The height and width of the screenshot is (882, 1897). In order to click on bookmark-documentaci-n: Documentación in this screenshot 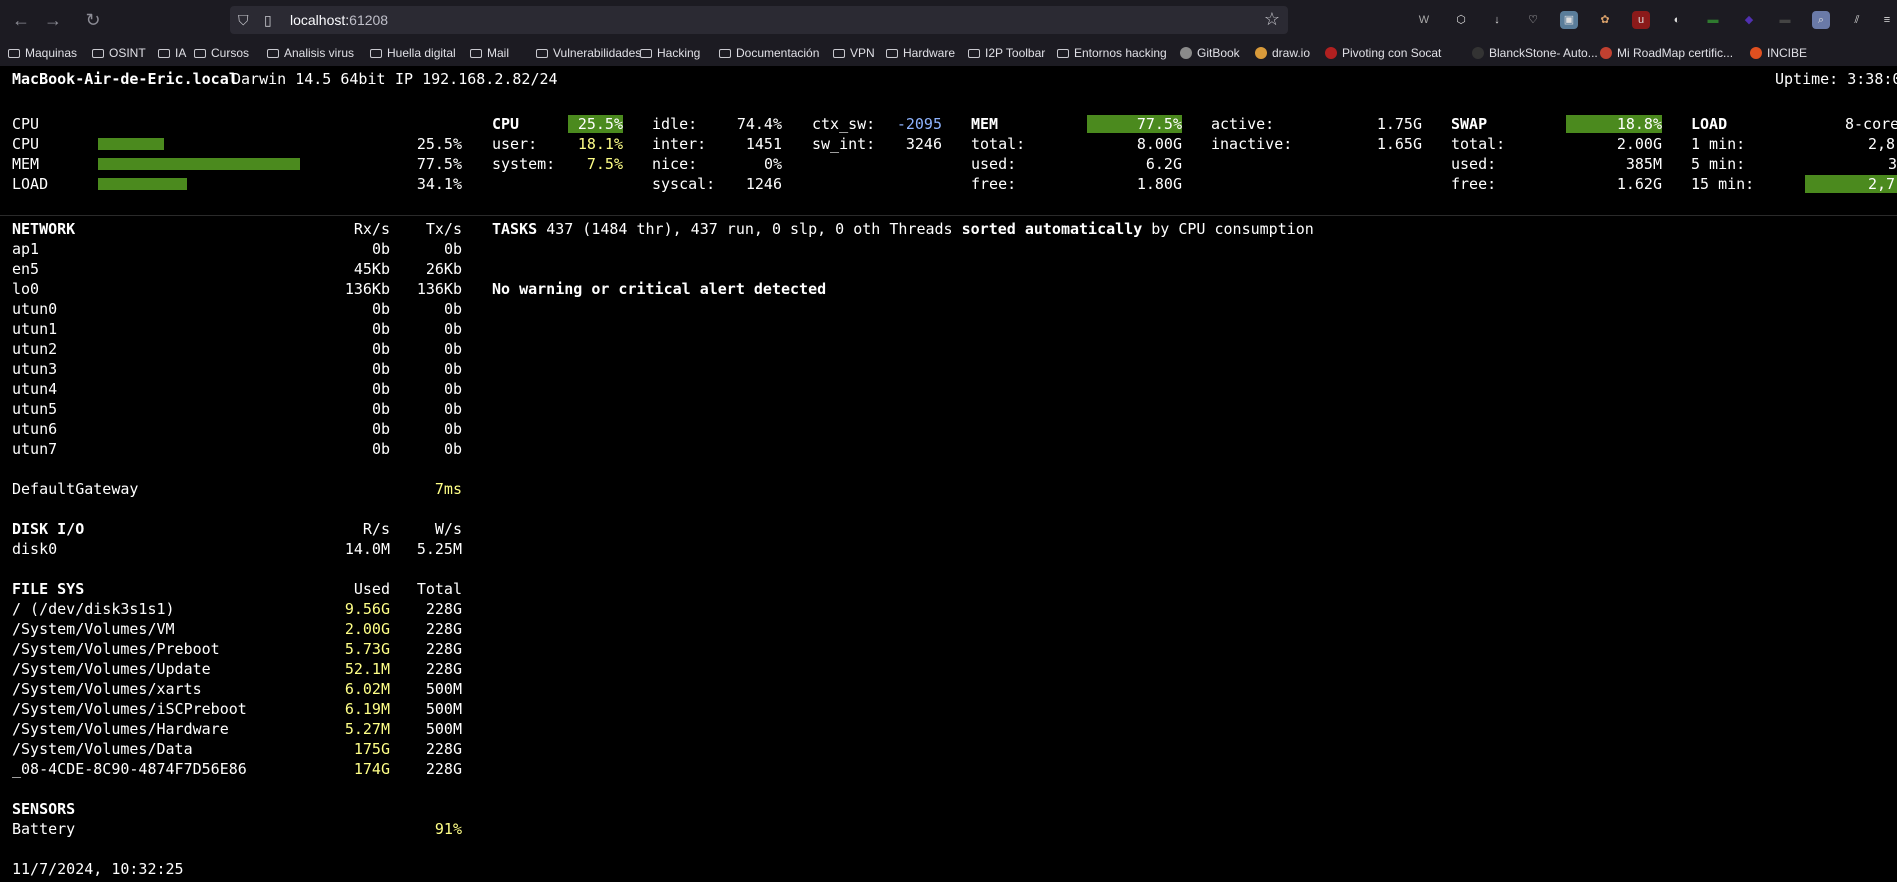, I will do `click(769, 53)`.